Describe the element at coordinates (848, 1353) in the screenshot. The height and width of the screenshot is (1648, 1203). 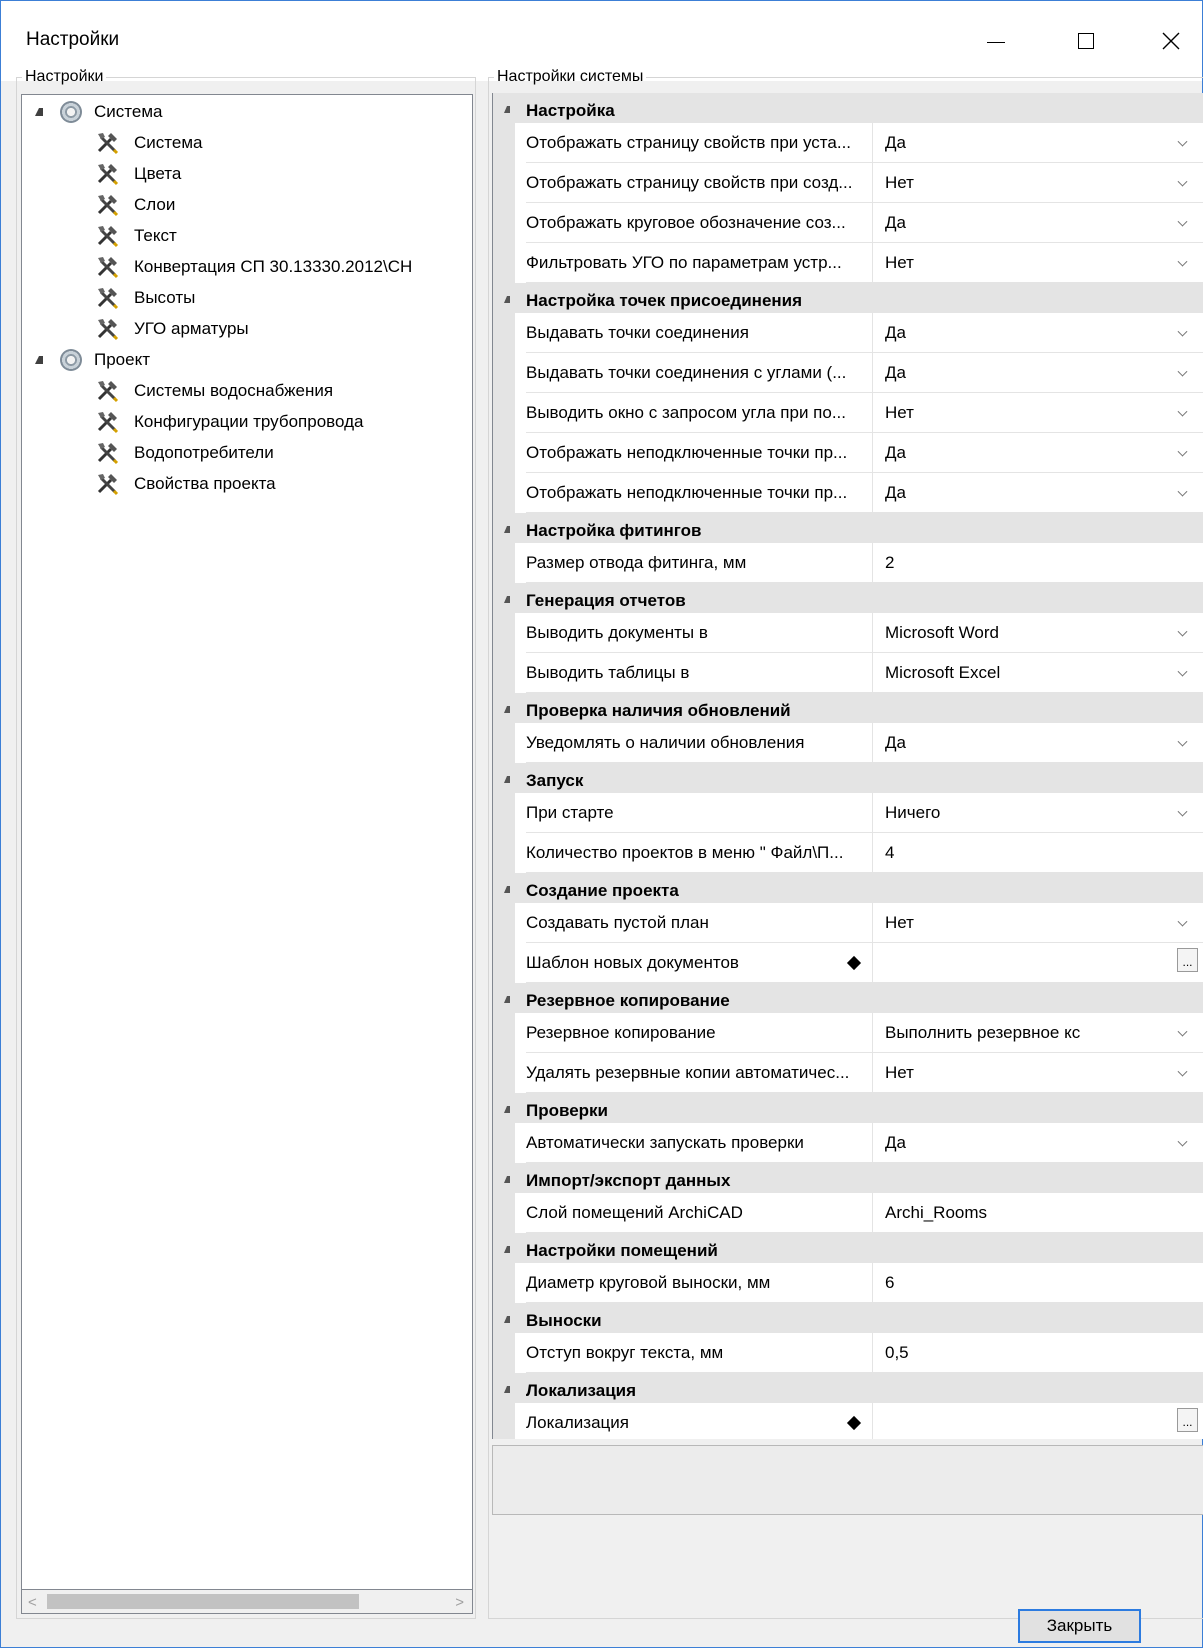
I see `property-row: Отступ вокруг текста, мм 0,5` at that location.